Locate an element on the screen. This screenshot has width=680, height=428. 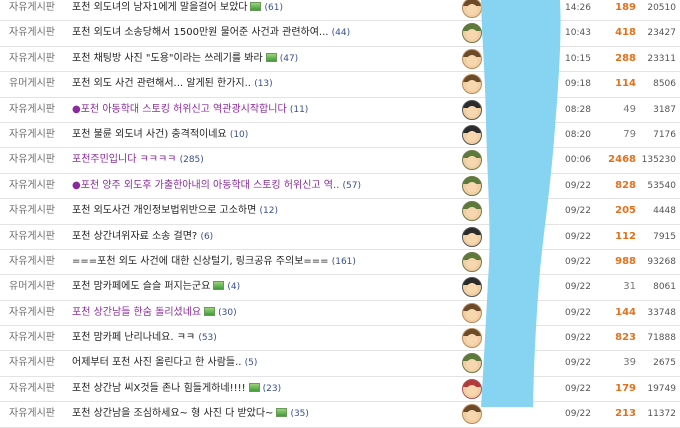
table-row: 자유게시판 포천 상간녀위자료 소송 걸면? (6) 09/22 112 7915 is located at coordinates (340, 237).